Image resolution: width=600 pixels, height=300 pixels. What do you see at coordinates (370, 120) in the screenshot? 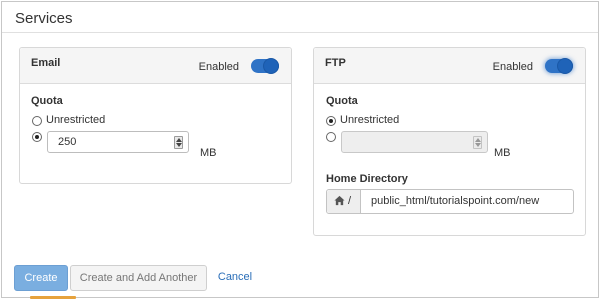
I see `ftp-unrestricted-label: Unrestricted` at bounding box center [370, 120].